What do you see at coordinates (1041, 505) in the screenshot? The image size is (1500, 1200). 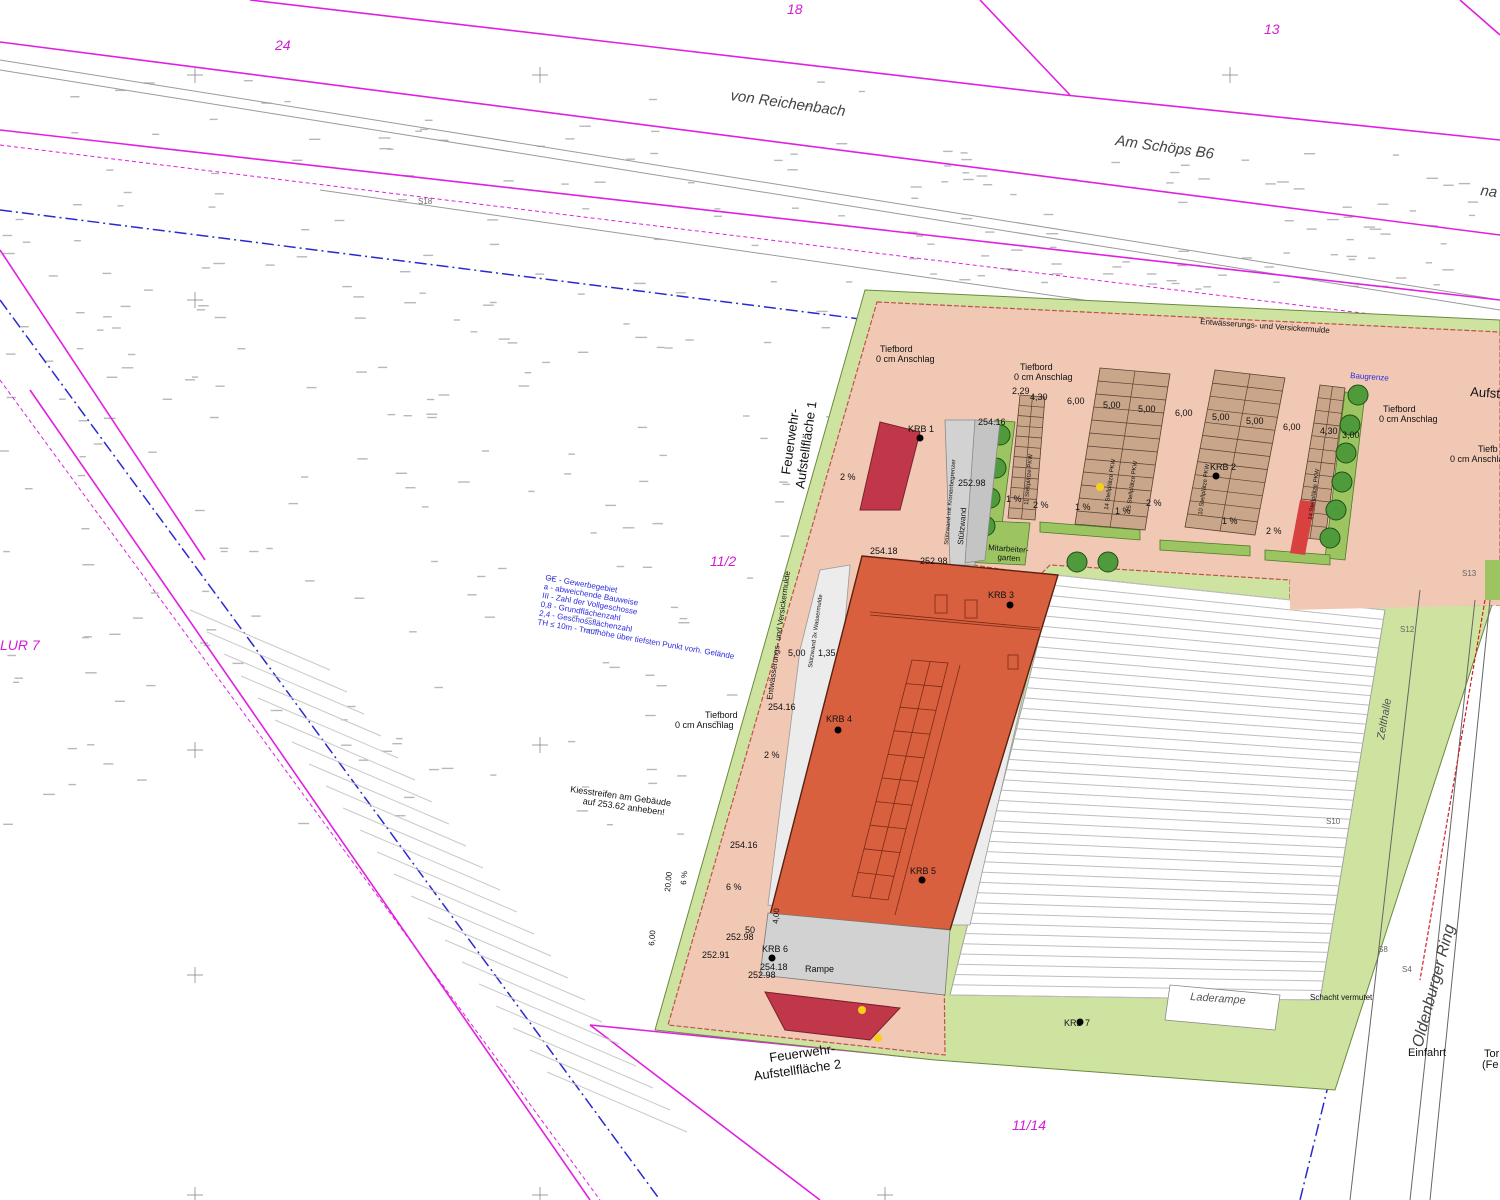 I see `slope-3: 2 %` at bounding box center [1041, 505].